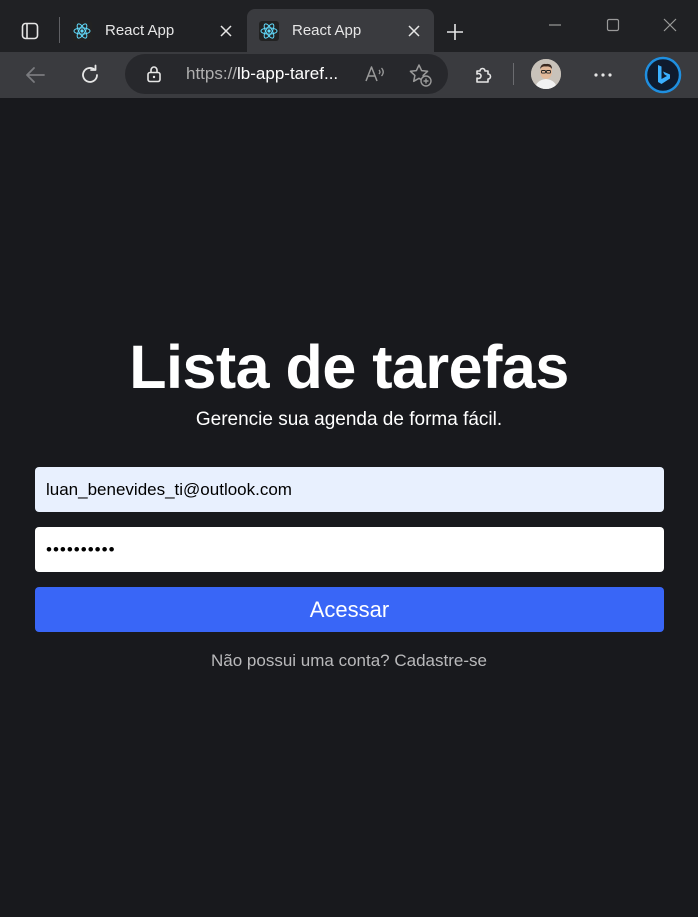  I want to click on add-favorite-icon, so click(420, 75).